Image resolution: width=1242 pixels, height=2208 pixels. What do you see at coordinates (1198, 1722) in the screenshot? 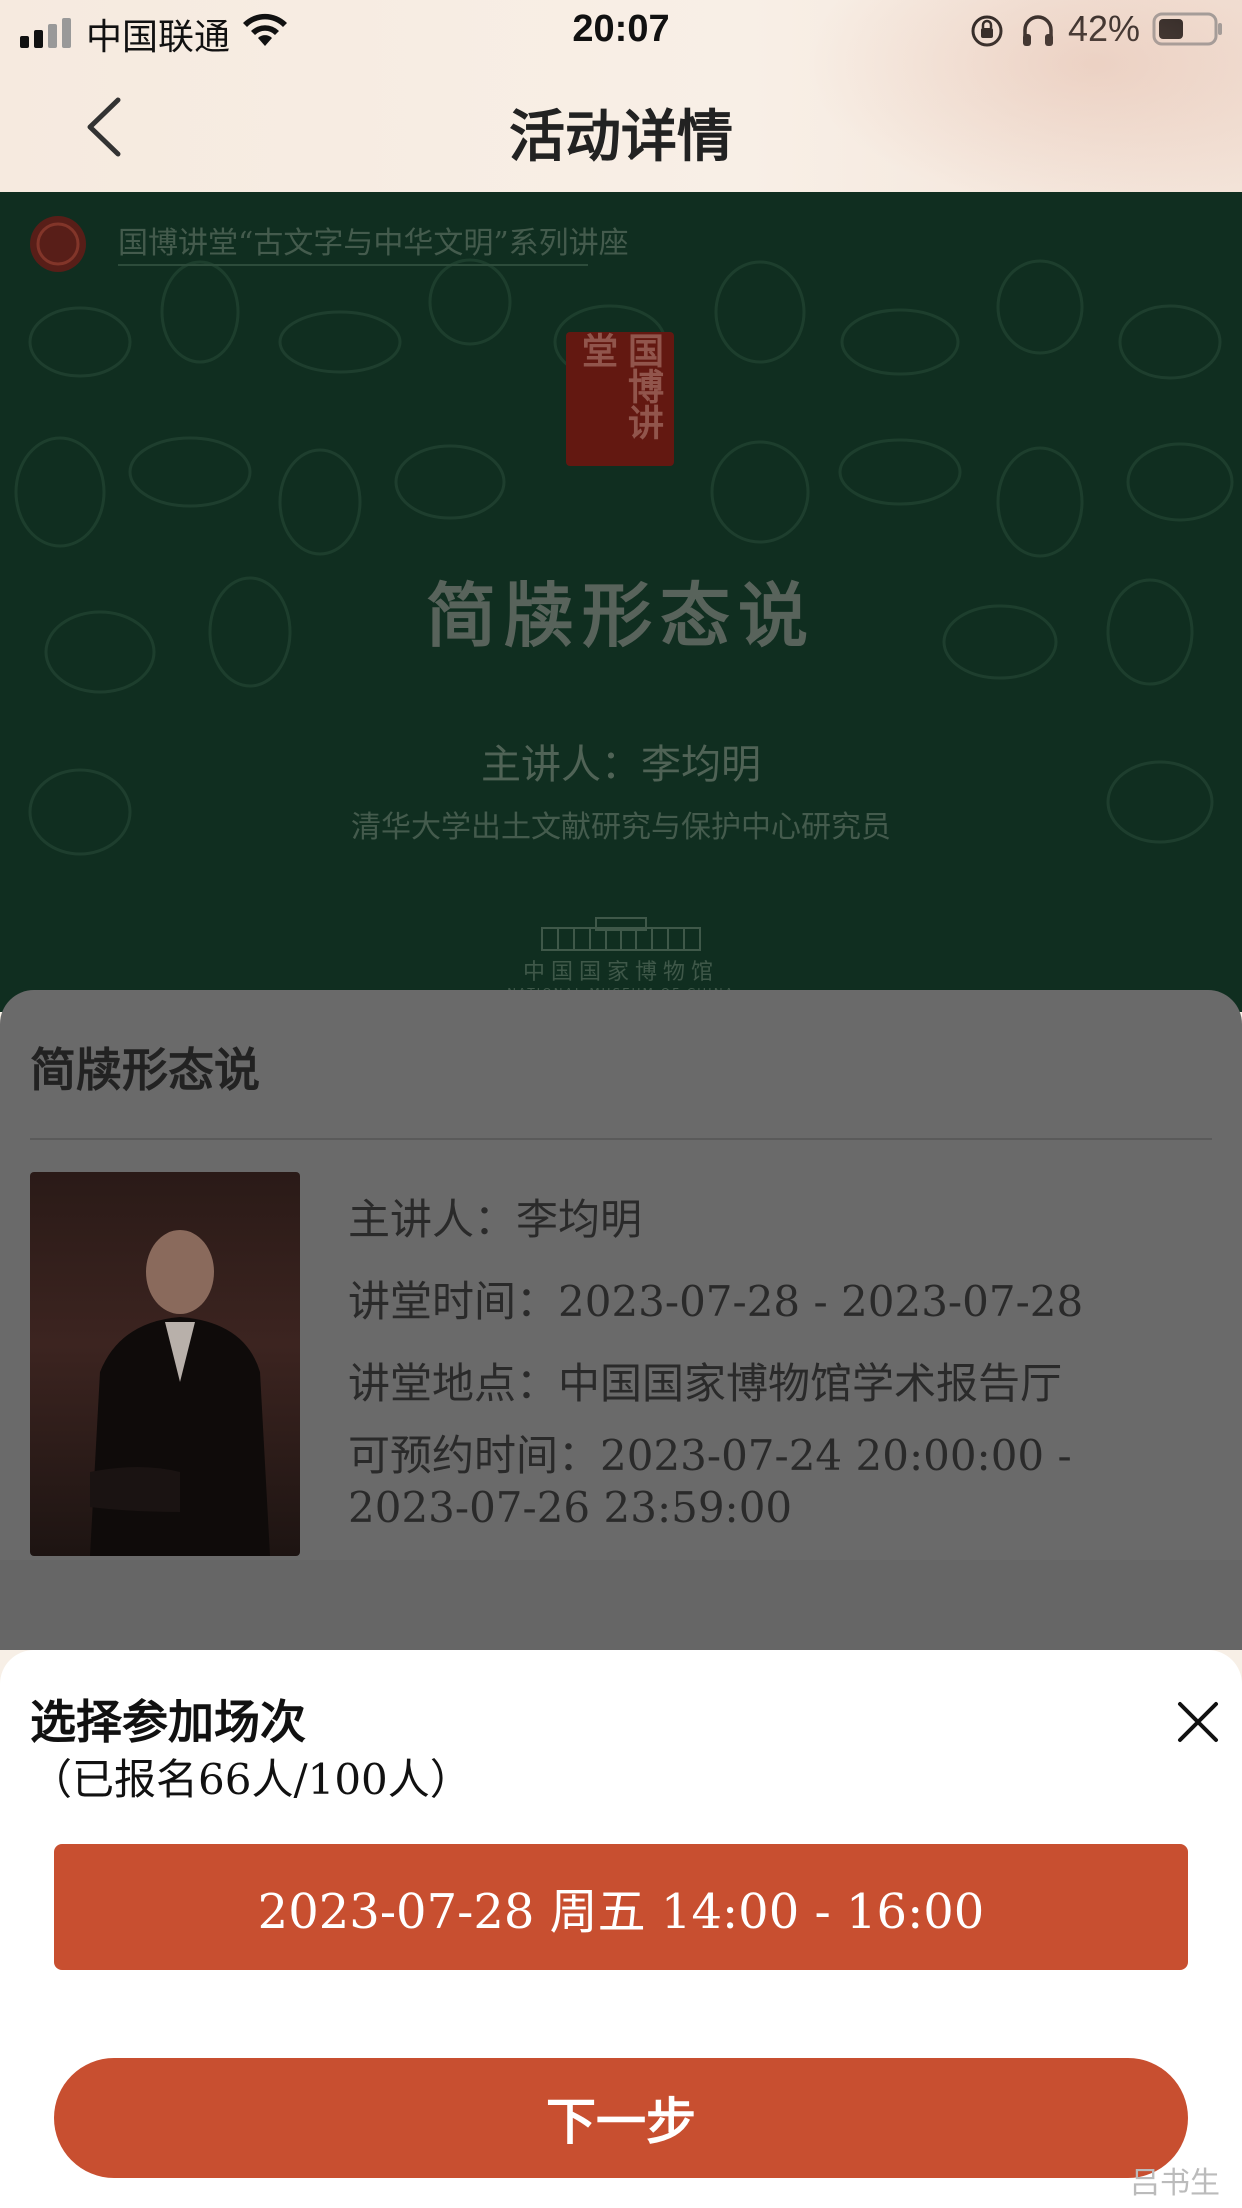
I see `close-icon` at bounding box center [1198, 1722].